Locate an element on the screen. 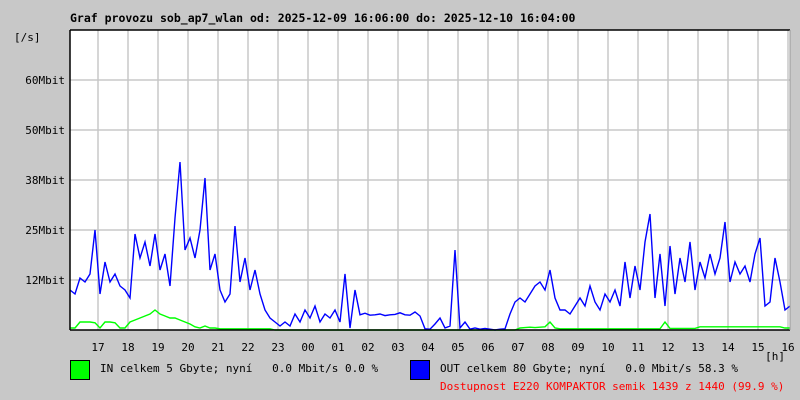 The height and width of the screenshot is (400, 800). x-tick-label: 03 is located at coordinates (397, 347).